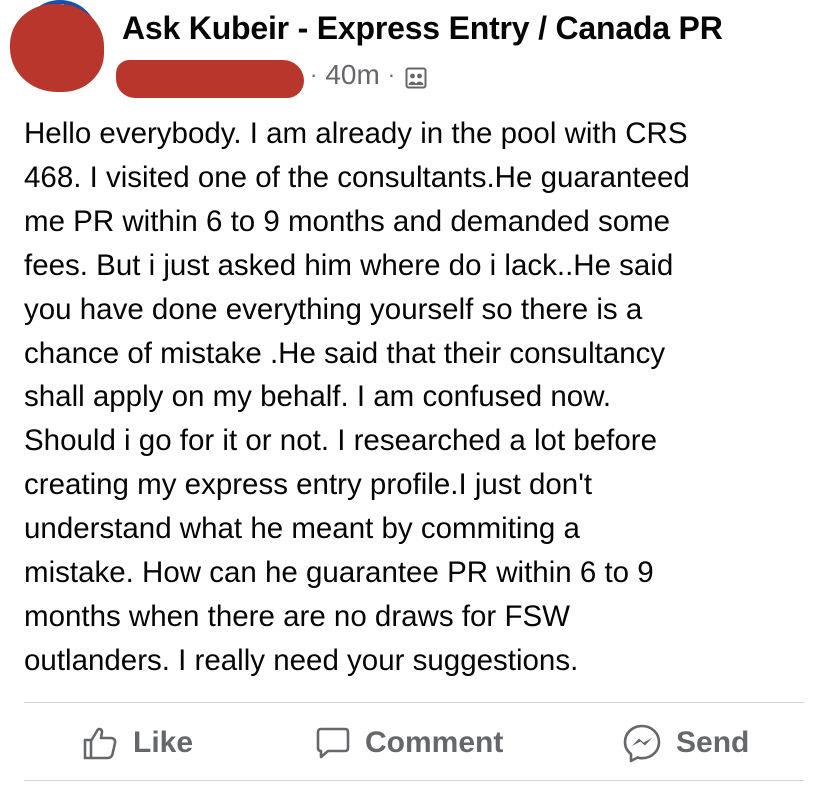 The width and height of the screenshot is (828, 786). Describe the element at coordinates (416, 76) in the screenshot. I see `group-members-icon` at that location.